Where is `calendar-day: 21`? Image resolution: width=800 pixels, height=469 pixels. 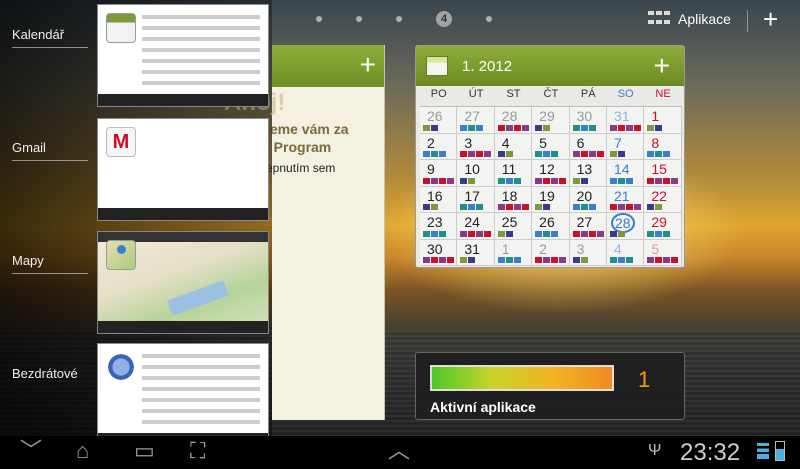 calendar-day: 21 is located at coordinates (625, 199).